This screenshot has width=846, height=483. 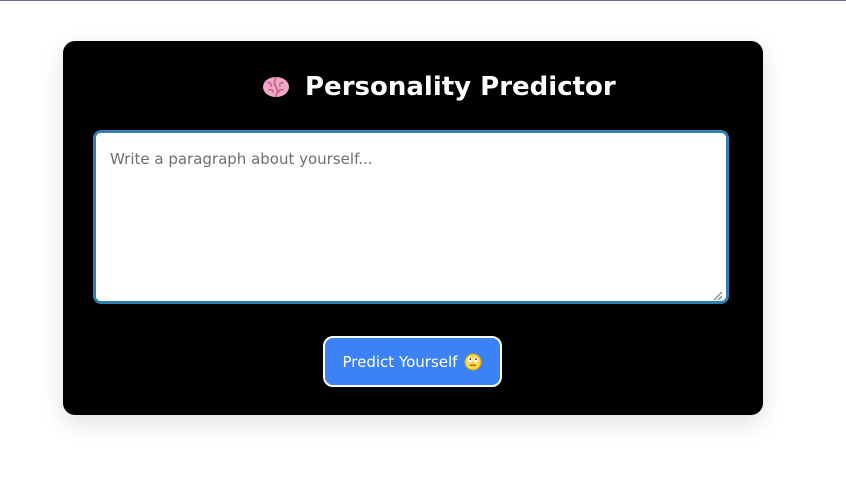 I want to click on title-text: Personality Predictor, so click(x=460, y=87).